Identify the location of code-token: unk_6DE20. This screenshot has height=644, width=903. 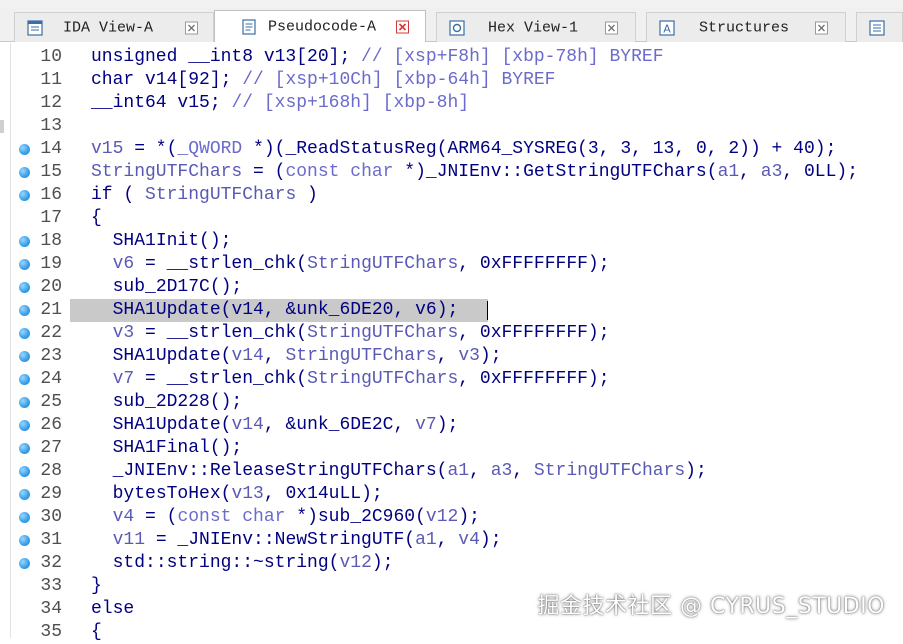
(345, 310).